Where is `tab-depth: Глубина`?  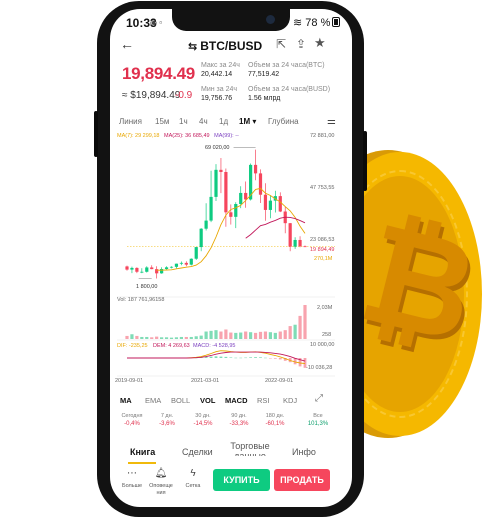
tab-depth: Глубина is located at coordinates (283, 121).